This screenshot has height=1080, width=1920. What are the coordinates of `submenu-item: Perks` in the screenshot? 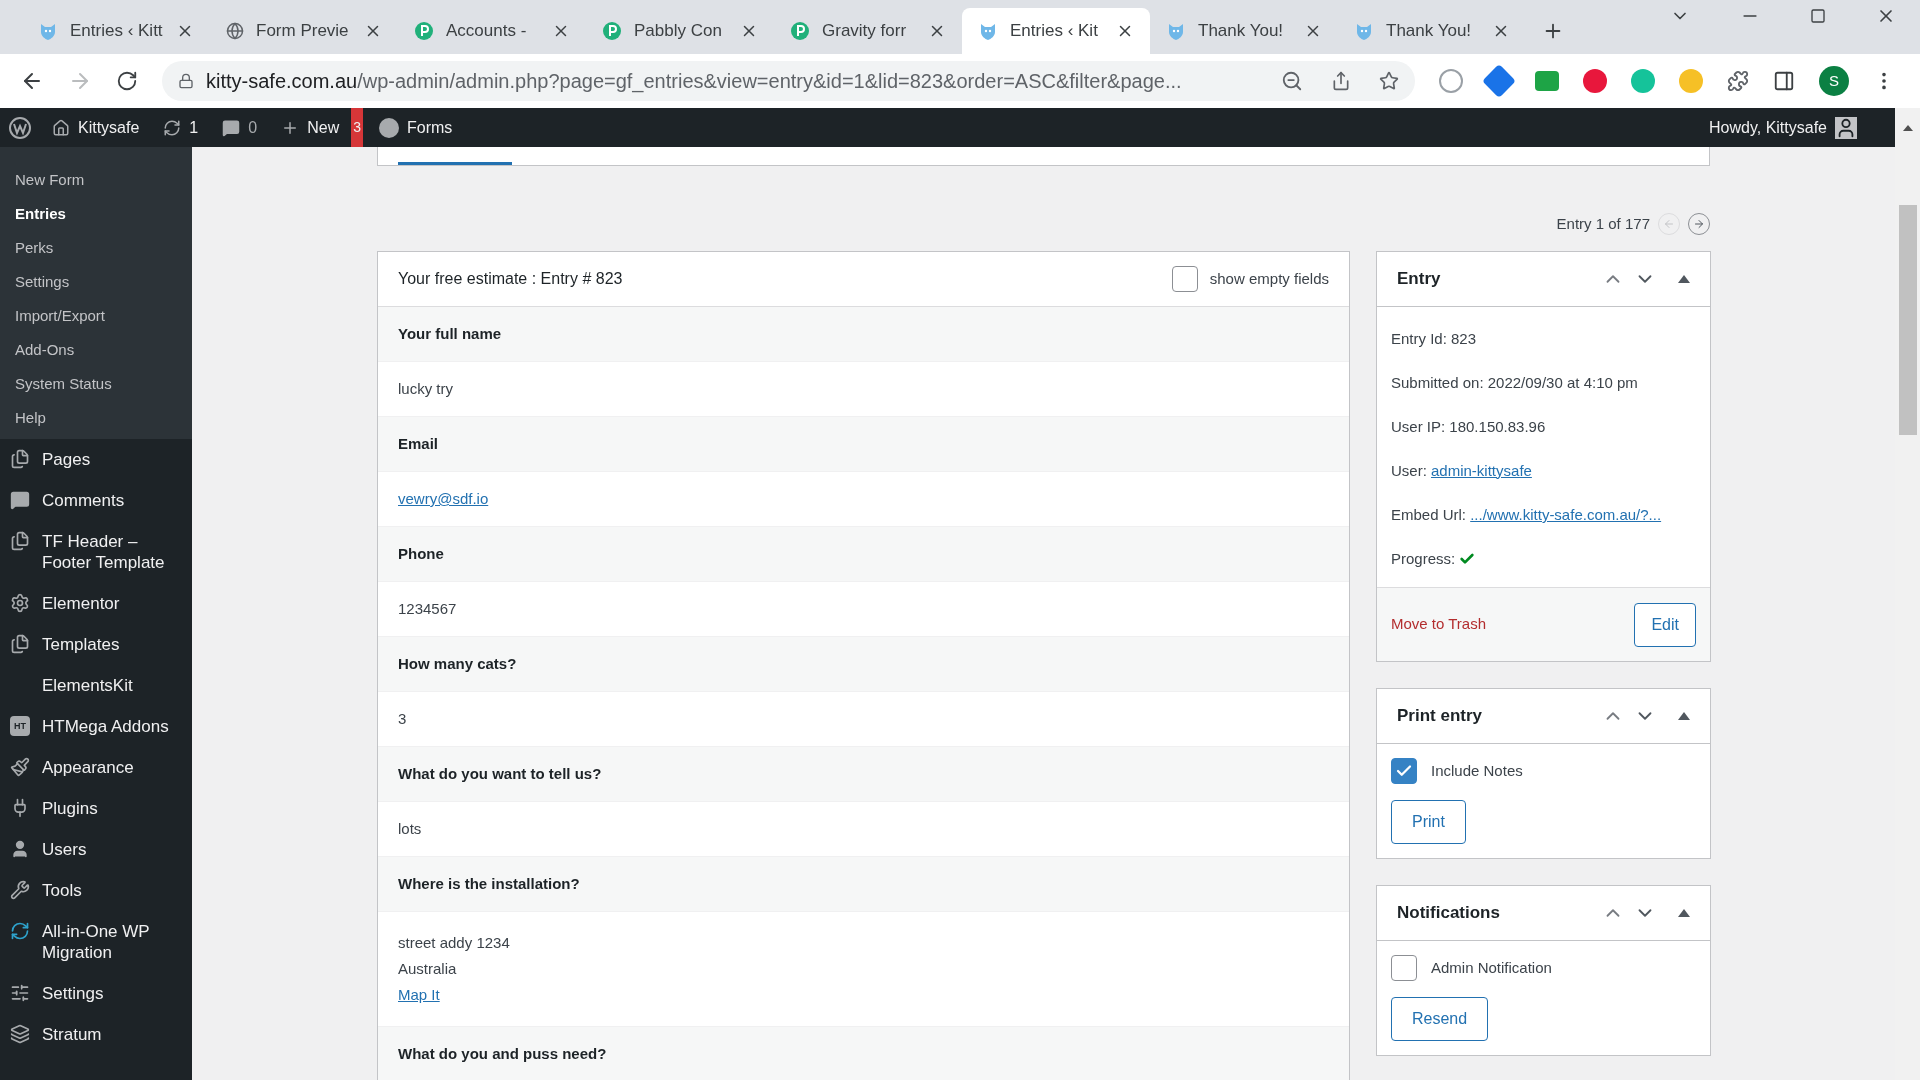 It's located at (96, 248).